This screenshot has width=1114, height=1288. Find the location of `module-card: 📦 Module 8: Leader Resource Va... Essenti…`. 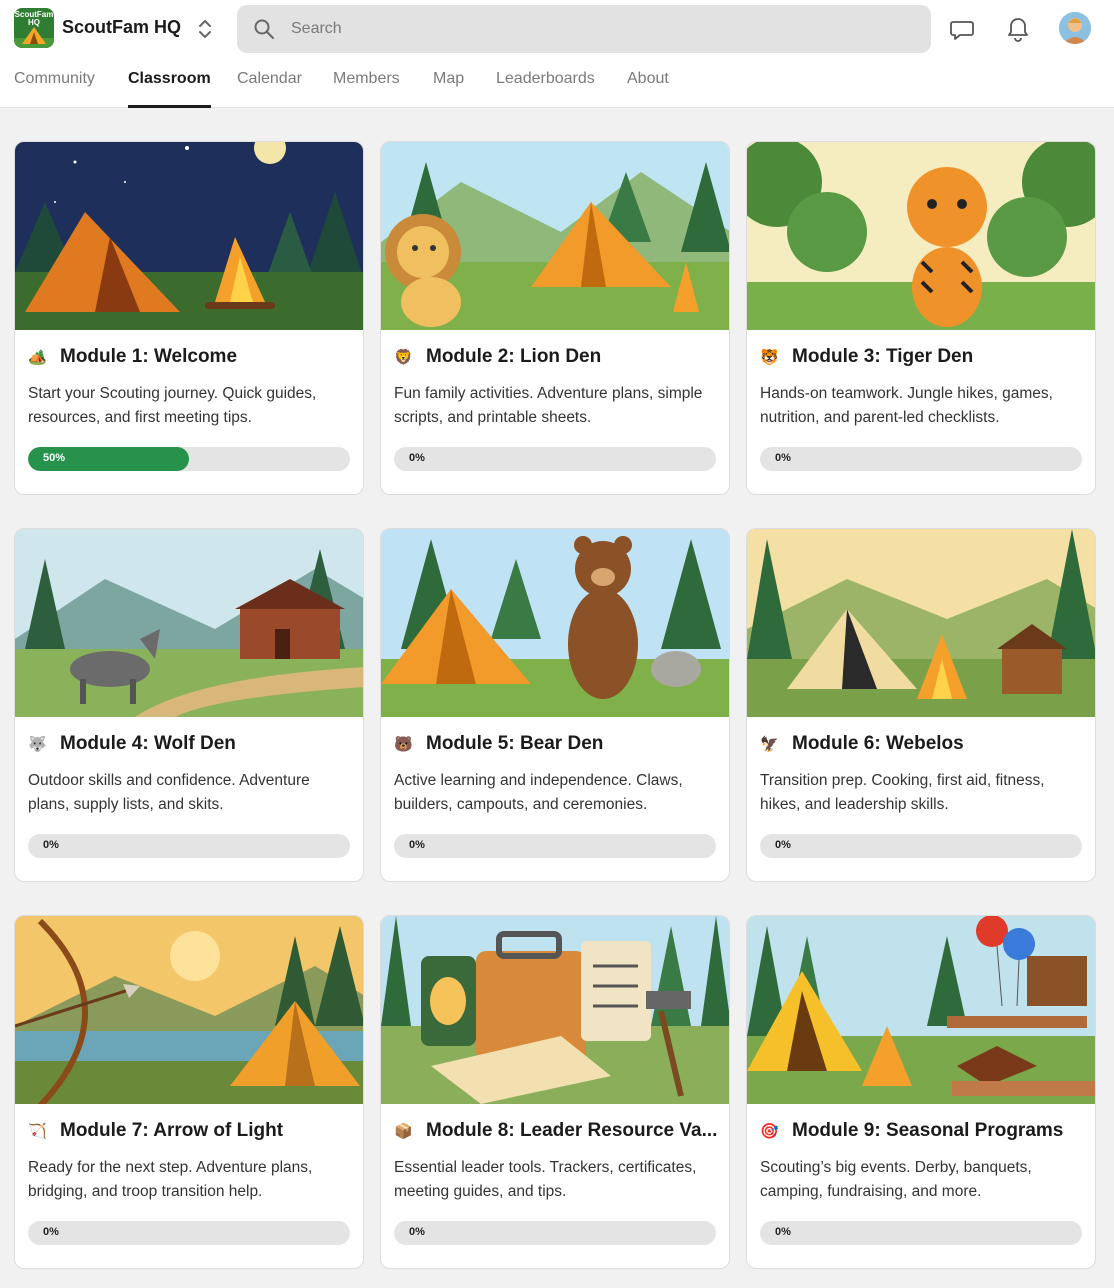

module-card: 📦 Module 8: Leader Resource Va... Essenti… is located at coordinates (555, 1092).